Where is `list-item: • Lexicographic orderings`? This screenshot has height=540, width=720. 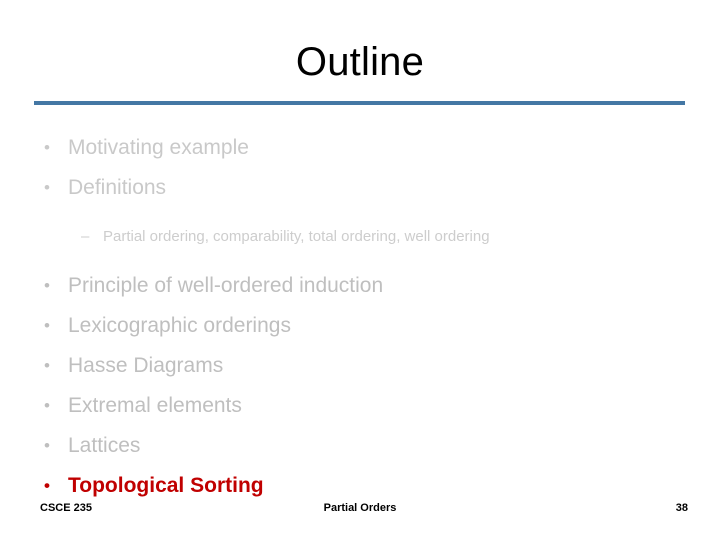 list-item: • Lexicographic orderings is located at coordinates (364, 326).